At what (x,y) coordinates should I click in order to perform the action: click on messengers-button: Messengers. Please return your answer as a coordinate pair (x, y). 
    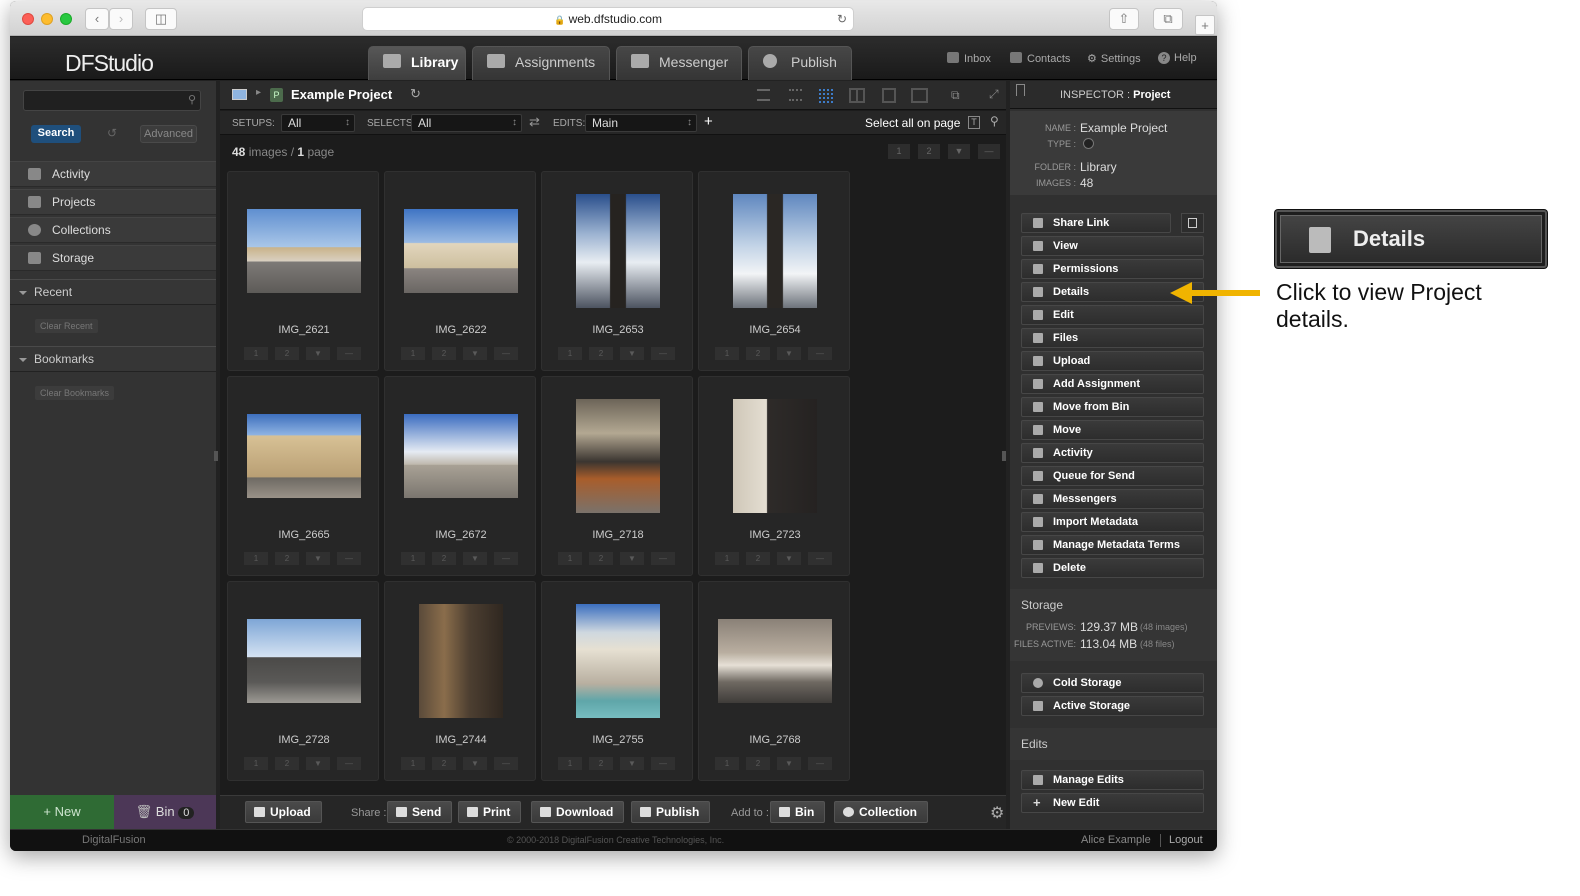
    Looking at the image, I should click on (1112, 499).